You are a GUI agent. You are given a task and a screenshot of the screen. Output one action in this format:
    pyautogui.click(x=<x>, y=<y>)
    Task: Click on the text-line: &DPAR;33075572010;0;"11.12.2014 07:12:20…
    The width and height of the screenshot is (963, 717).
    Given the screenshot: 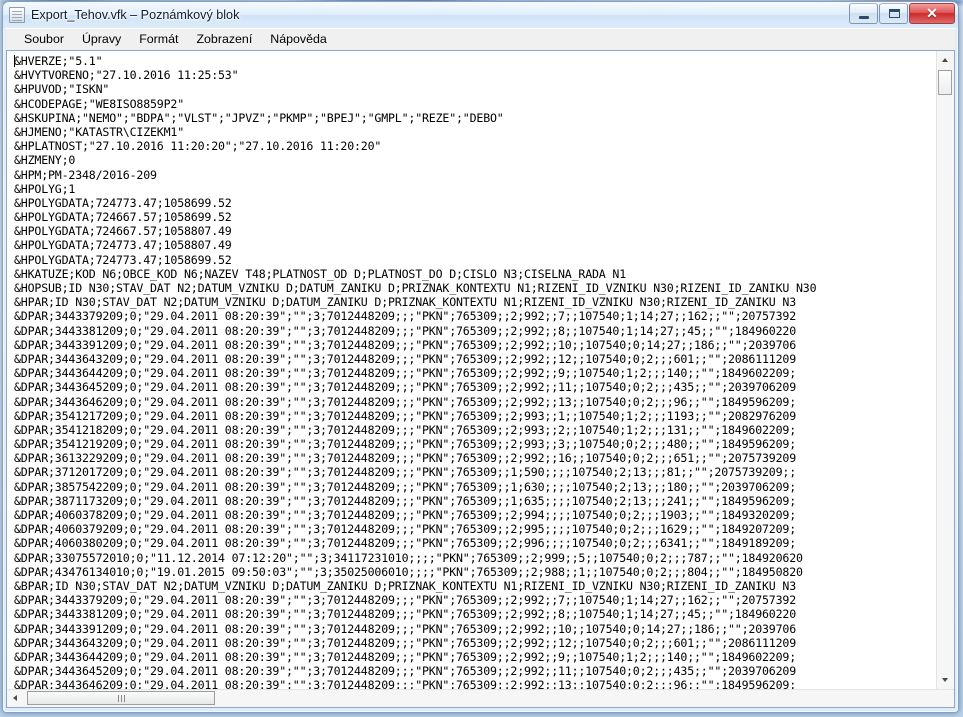 What is the action you would take?
    pyautogui.click(x=408, y=557)
    